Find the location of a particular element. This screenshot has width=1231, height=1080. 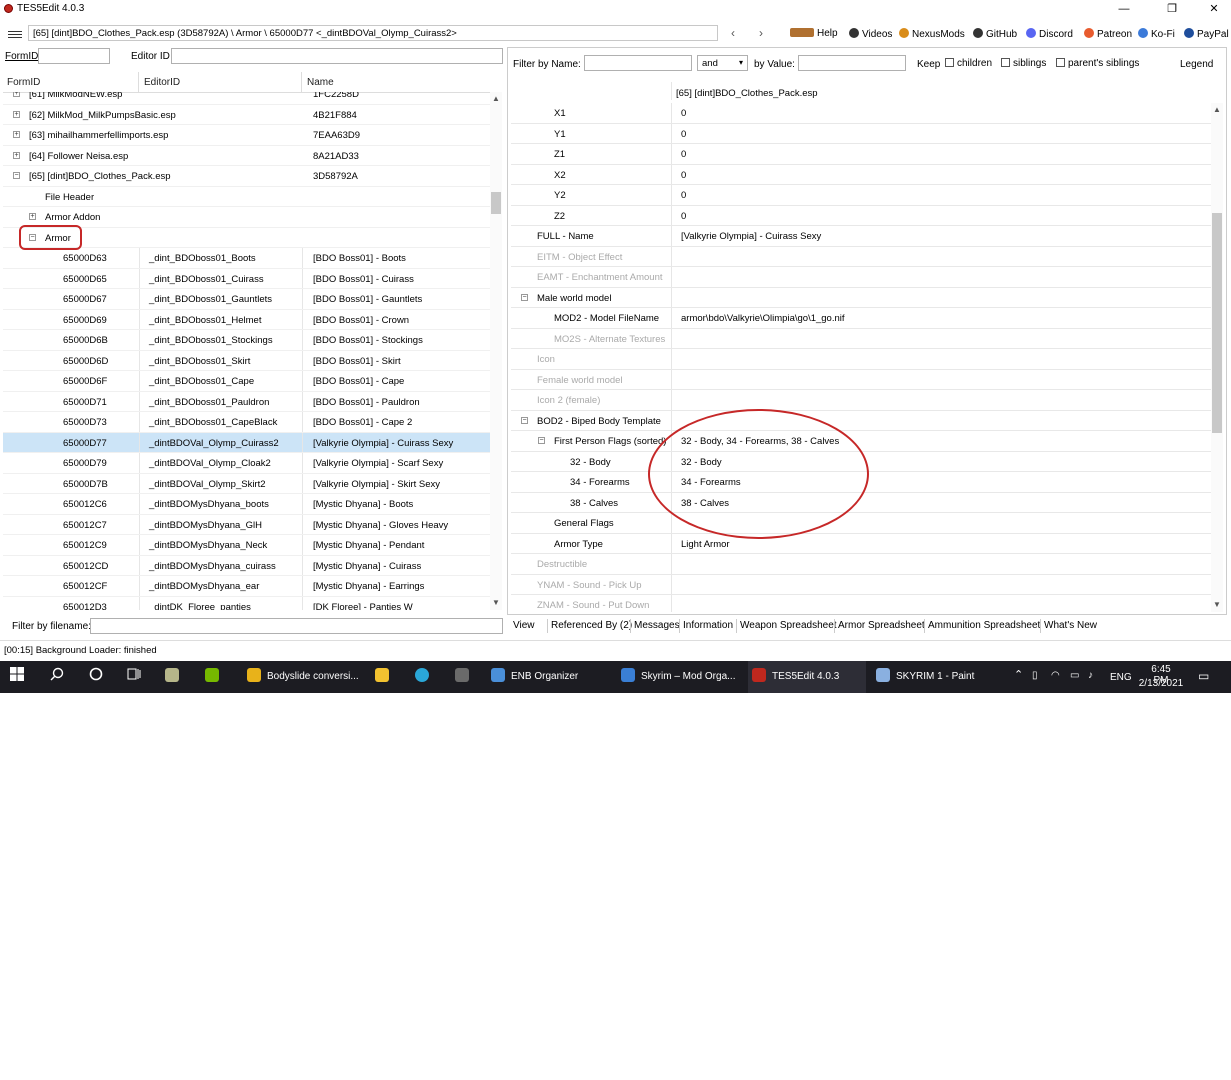

field-row: Destructible is located at coordinates (861, 564).